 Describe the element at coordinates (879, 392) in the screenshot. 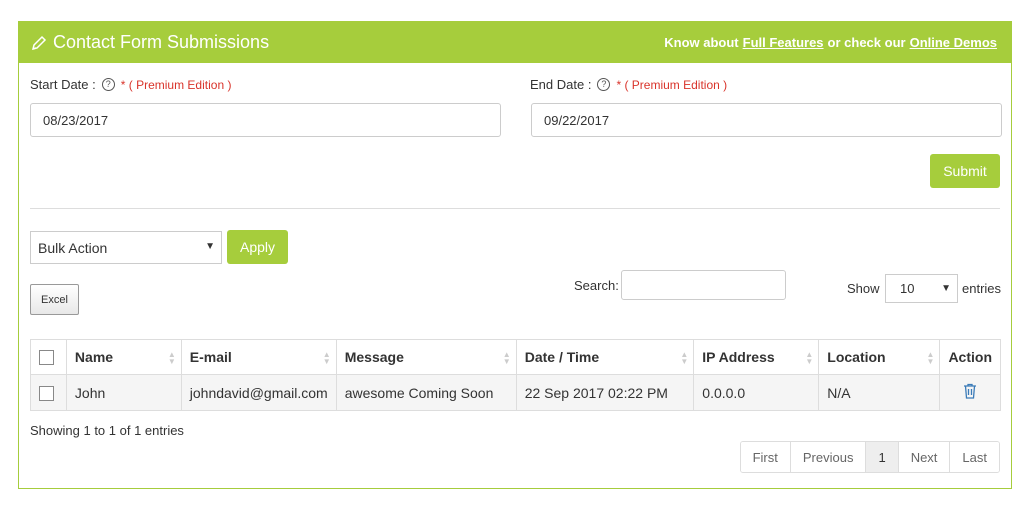

I see `cell-location: N/A` at that location.